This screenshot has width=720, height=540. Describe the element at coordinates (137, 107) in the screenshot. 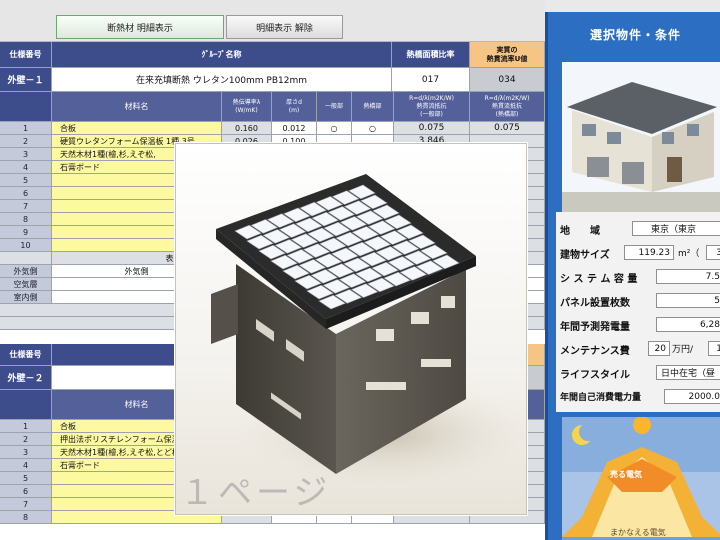

I see `col-material: 材料名` at that location.